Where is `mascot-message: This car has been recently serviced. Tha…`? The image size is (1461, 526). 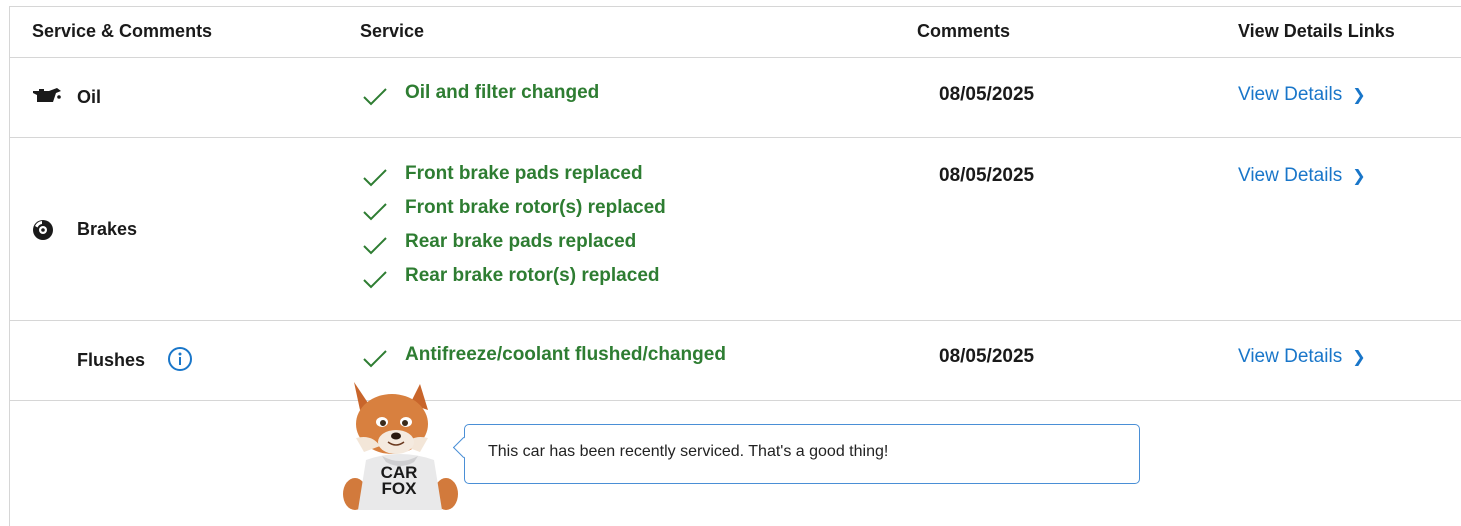 mascot-message: This car has been recently serviced. Tha… is located at coordinates (688, 451).